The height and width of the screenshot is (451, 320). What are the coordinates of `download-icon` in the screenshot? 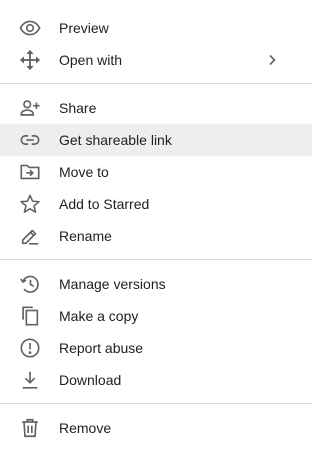 It's located at (30, 380).